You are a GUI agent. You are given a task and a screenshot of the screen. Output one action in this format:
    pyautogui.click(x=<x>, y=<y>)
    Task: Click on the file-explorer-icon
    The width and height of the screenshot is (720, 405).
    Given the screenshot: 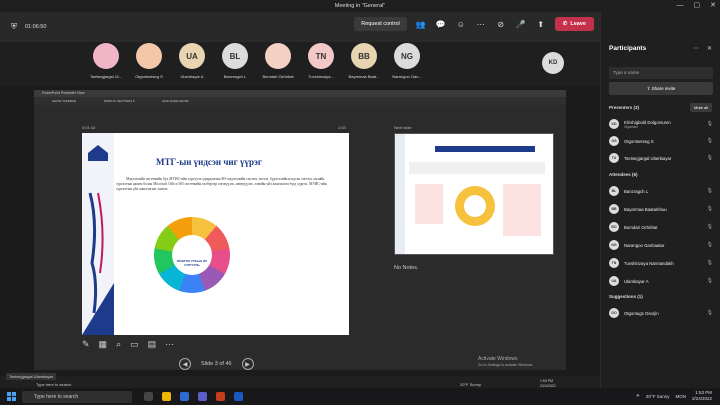 What is the action you would take?
    pyautogui.click(x=166, y=396)
    